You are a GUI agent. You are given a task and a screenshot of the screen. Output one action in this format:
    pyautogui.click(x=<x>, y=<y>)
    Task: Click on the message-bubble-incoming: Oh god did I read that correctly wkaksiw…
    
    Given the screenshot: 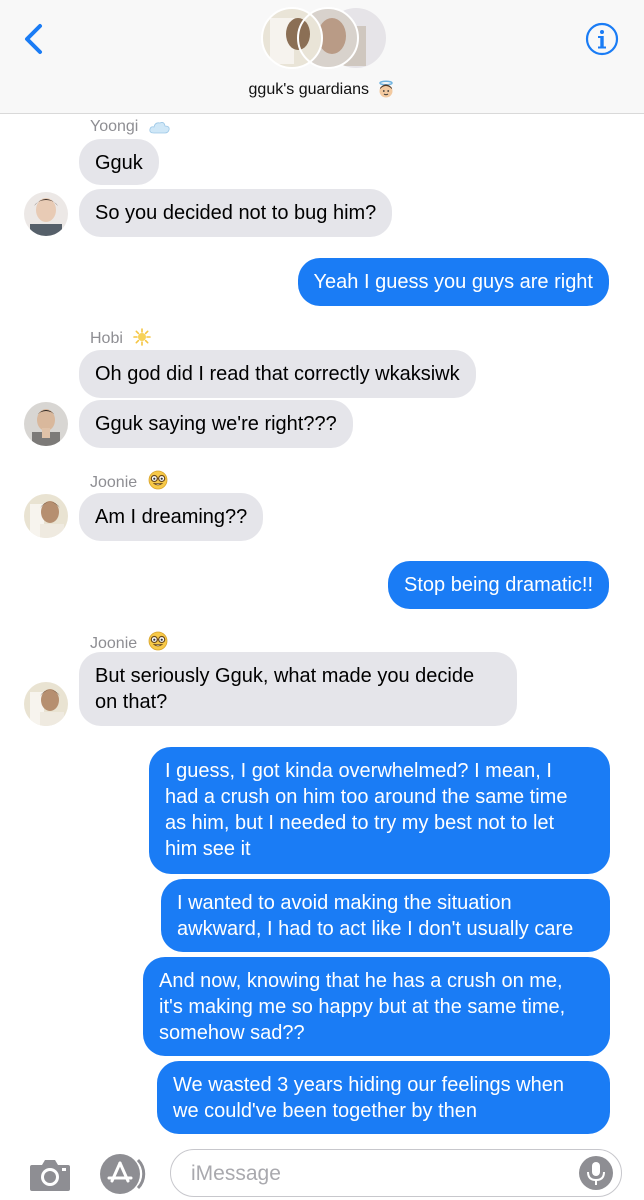 What is the action you would take?
    pyautogui.click(x=277, y=374)
    